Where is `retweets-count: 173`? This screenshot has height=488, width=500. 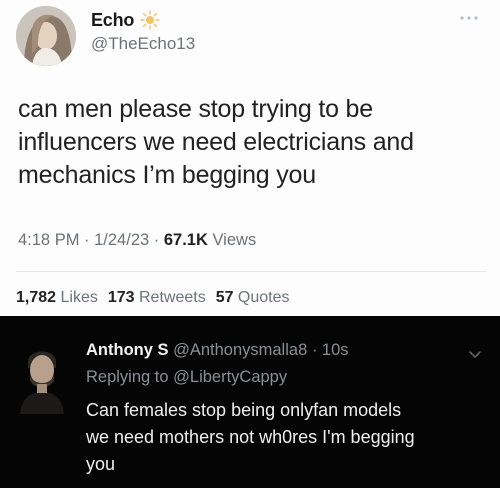
retweets-count: 173 is located at coordinates (121, 297).